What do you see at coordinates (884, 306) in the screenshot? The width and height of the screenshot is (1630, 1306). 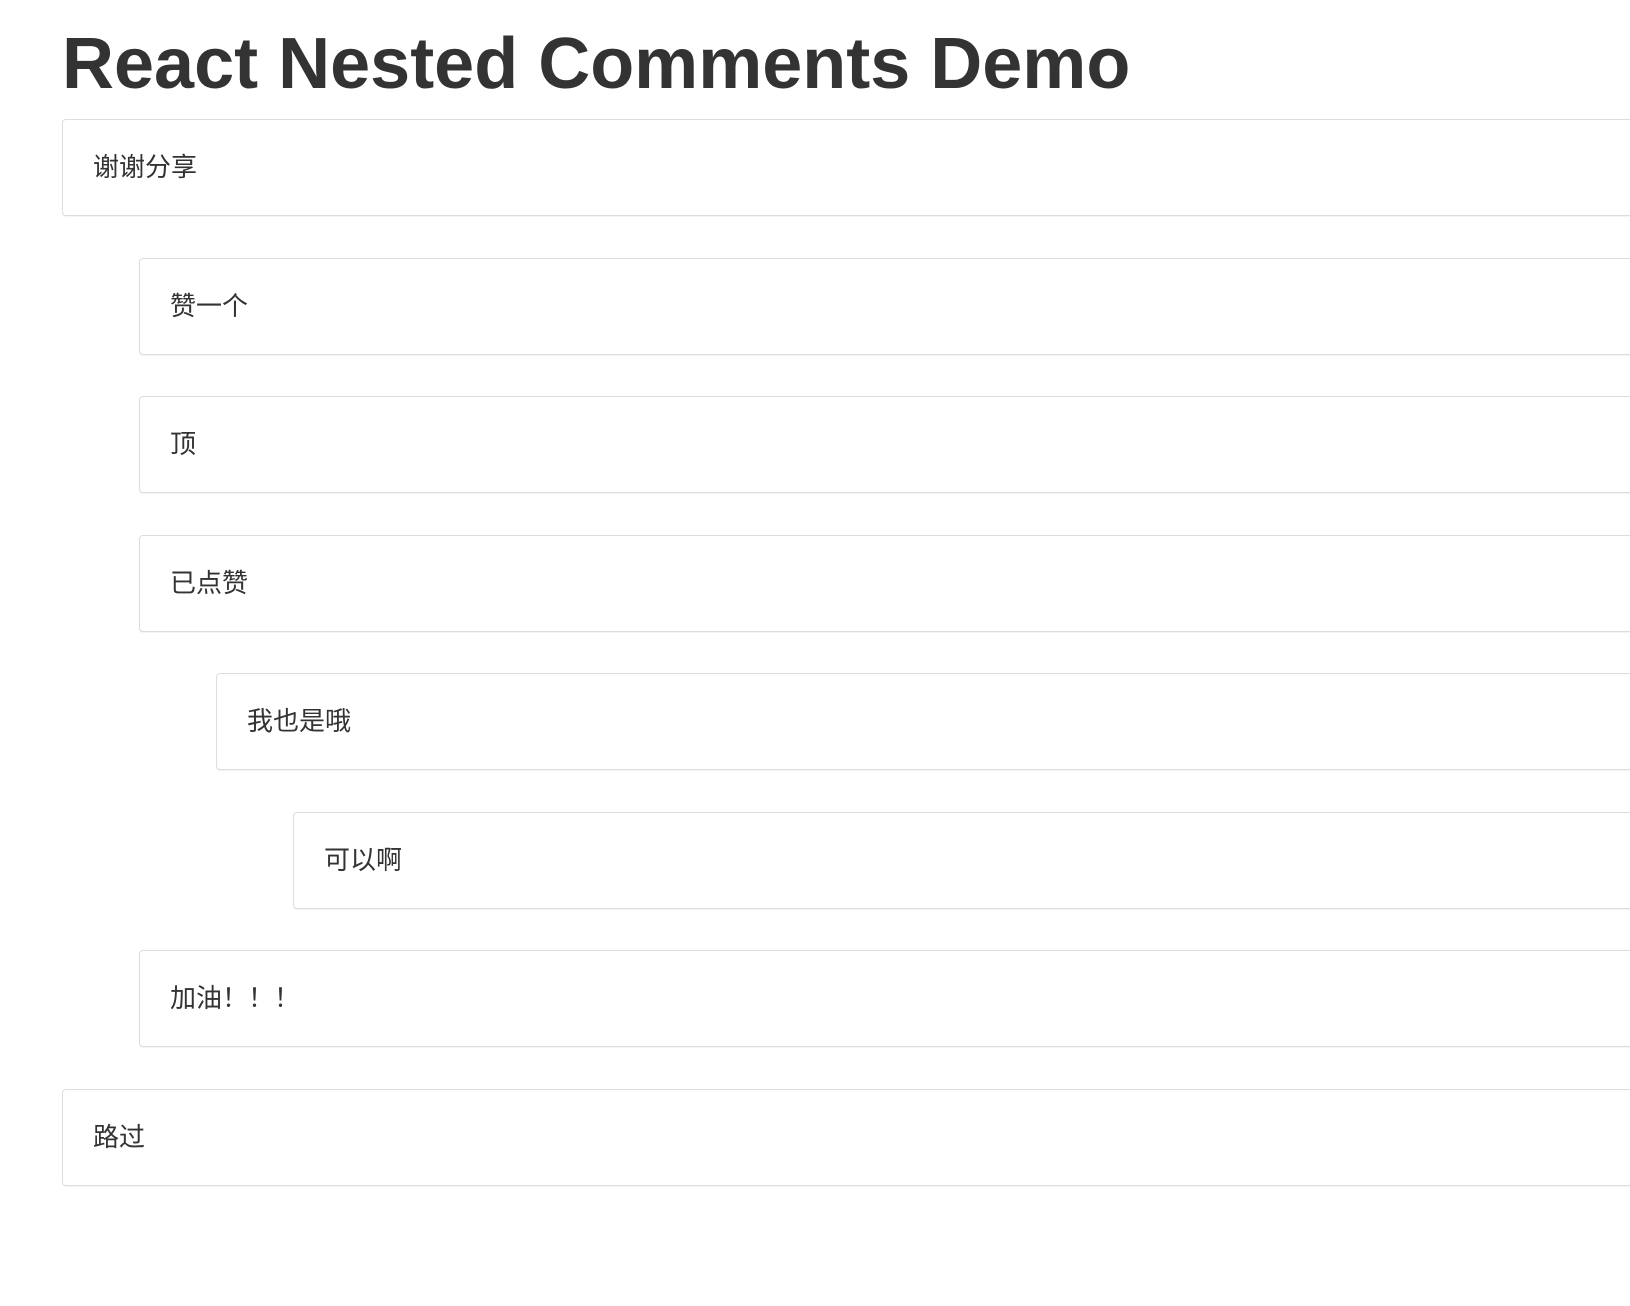 I see `comment-card-reply: 赞一个` at bounding box center [884, 306].